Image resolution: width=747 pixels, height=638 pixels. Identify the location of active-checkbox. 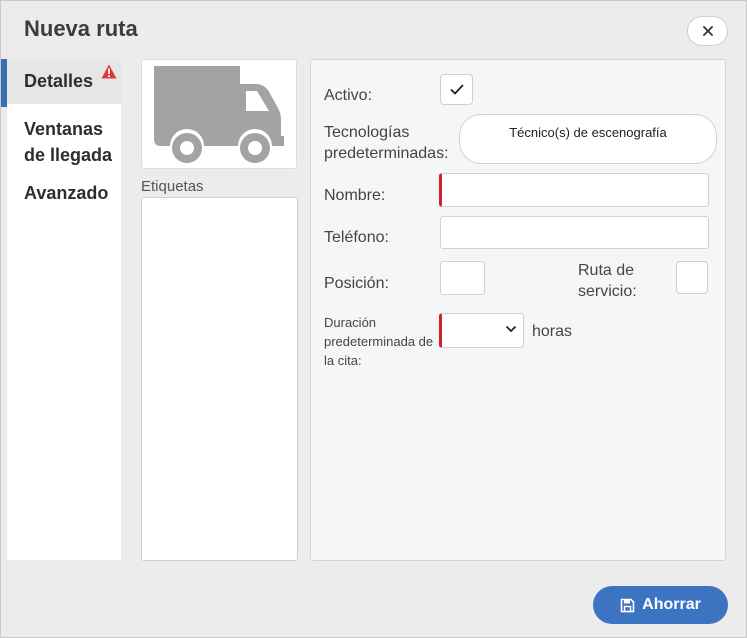
(456, 89).